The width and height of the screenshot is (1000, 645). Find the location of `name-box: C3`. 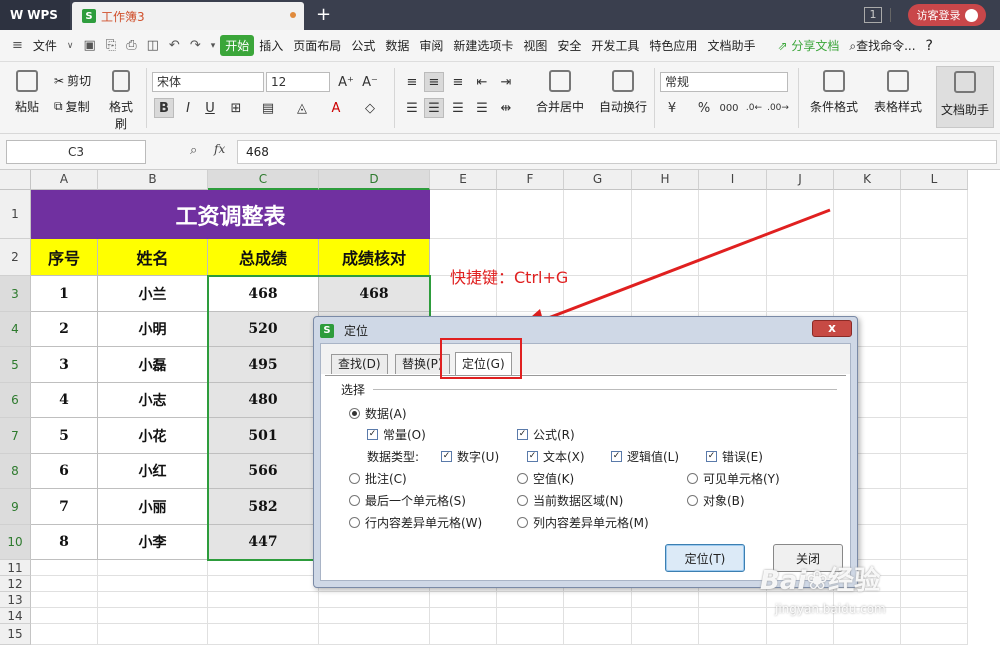

name-box: C3 is located at coordinates (76, 152).